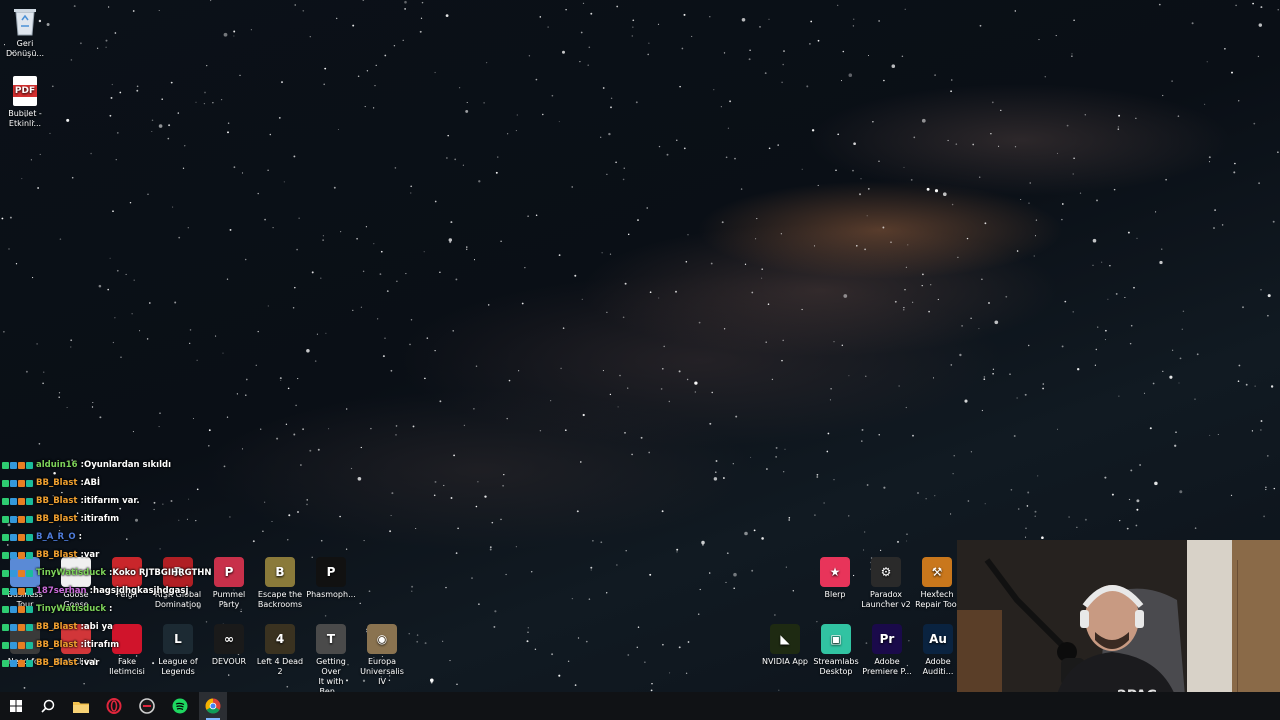 This screenshot has height=720, width=1280. Describe the element at coordinates (937, 572) in the screenshot. I see `hextech-repair-icon: ⚒` at that location.